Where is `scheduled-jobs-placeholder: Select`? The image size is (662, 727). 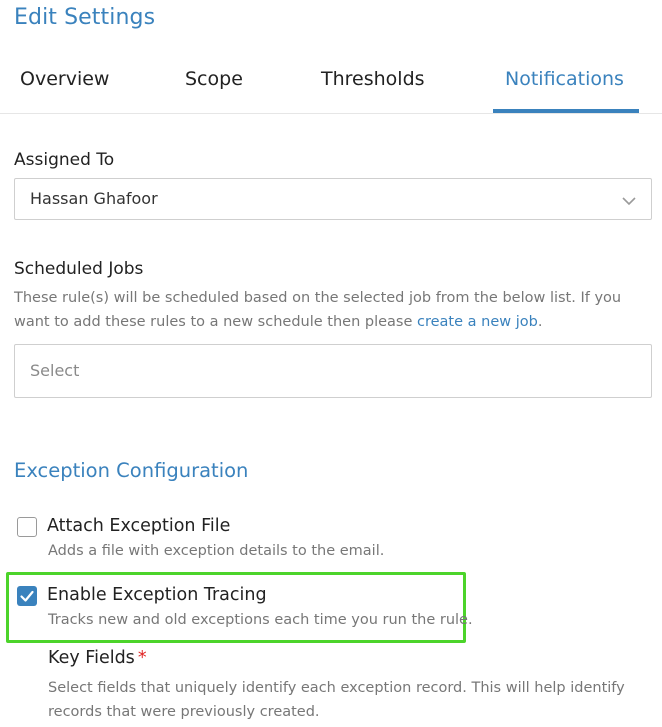
scheduled-jobs-placeholder: Select is located at coordinates (55, 370).